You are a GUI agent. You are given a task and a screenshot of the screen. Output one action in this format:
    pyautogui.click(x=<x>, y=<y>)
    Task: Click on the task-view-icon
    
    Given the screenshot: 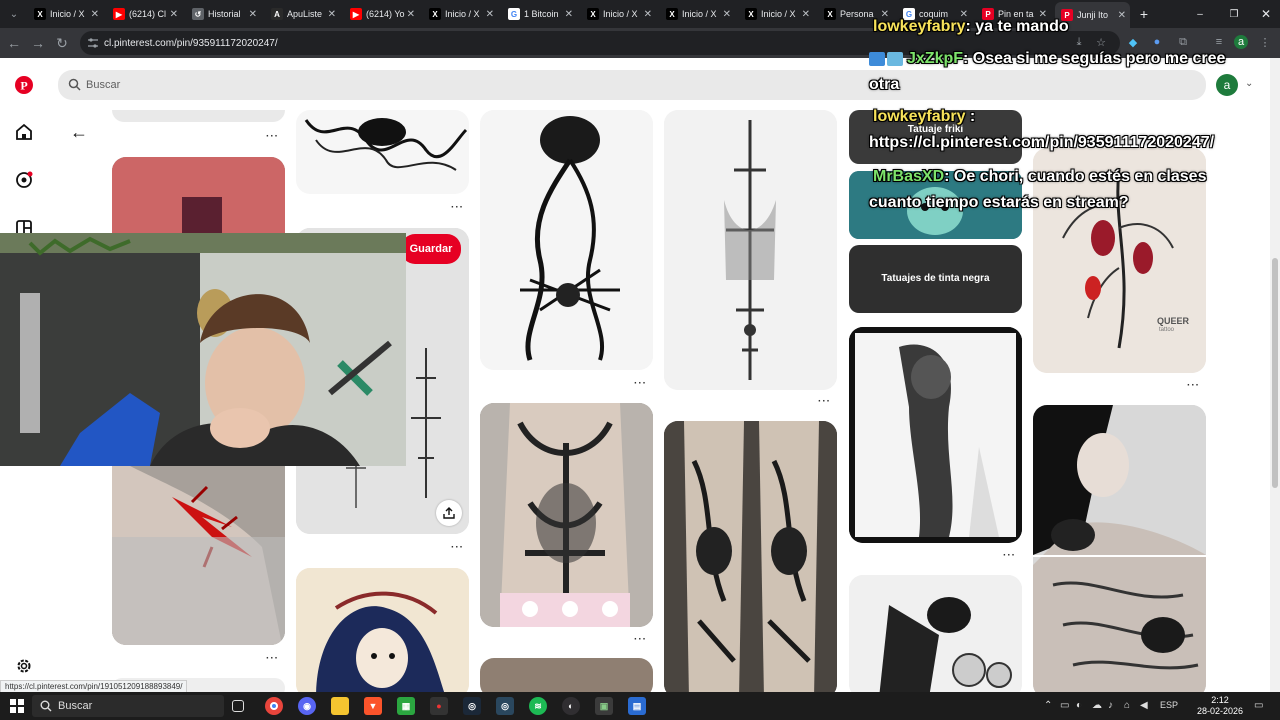 What is the action you would take?
    pyautogui.click(x=238, y=706)
    